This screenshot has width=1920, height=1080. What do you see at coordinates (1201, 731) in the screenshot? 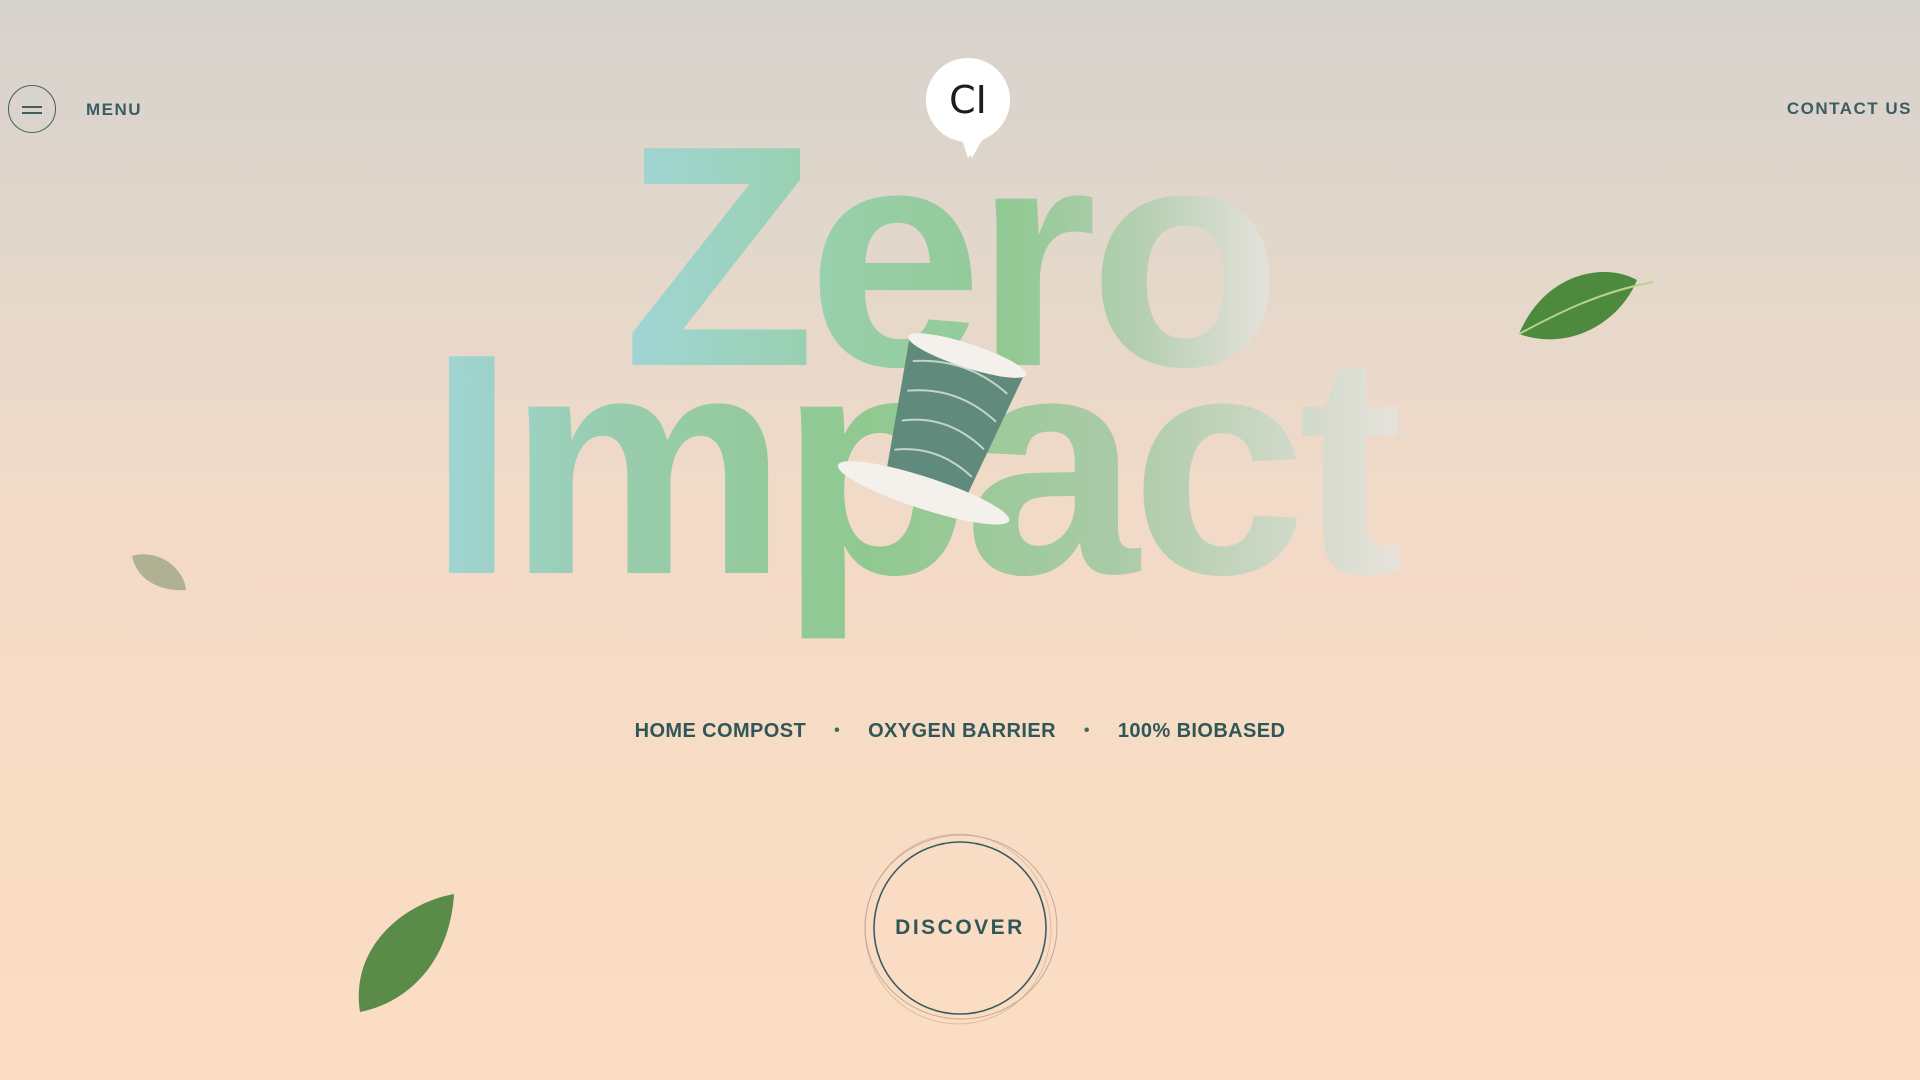
I see `feature-biobased: 100% BIOBASED` at bounding box center [1201, 731].